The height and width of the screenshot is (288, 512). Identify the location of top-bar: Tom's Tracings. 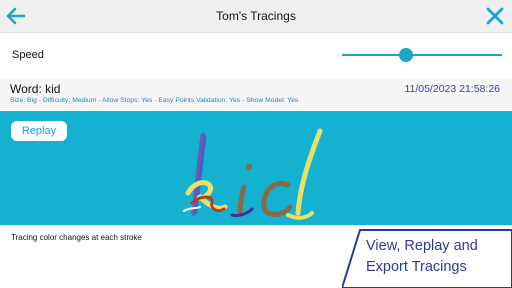
(256, 16).